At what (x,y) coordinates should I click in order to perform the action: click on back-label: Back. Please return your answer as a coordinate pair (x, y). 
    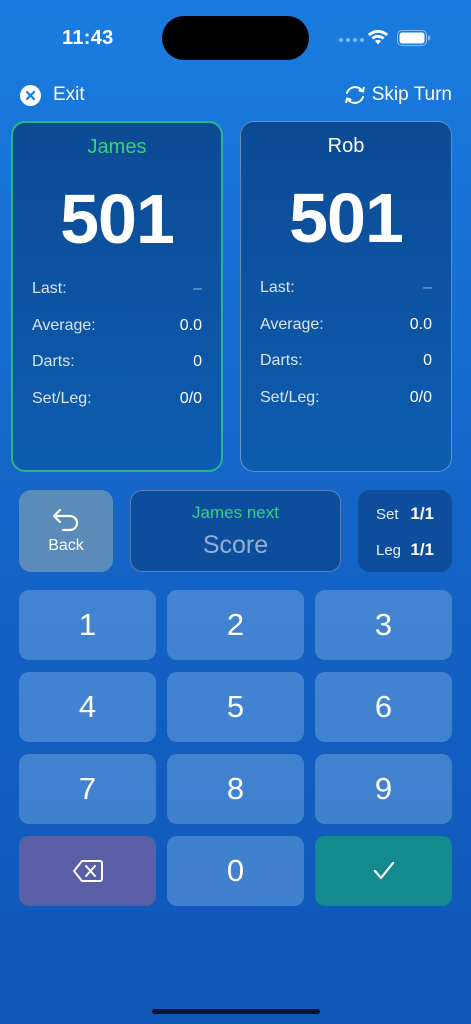
    Looking at the image, I should click on (66, 545).